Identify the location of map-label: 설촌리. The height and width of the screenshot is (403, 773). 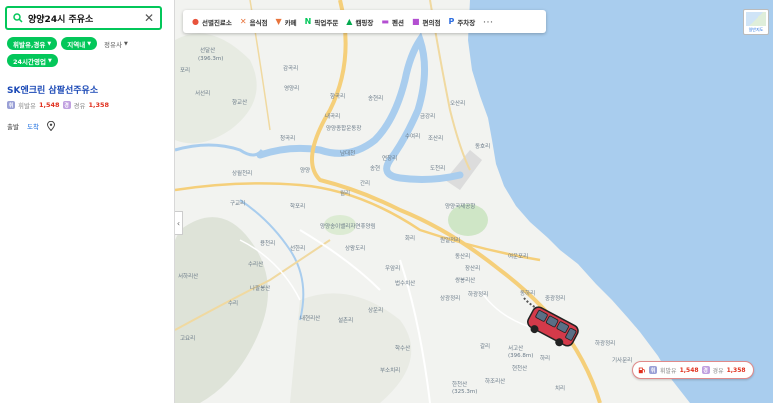
(345, 320).